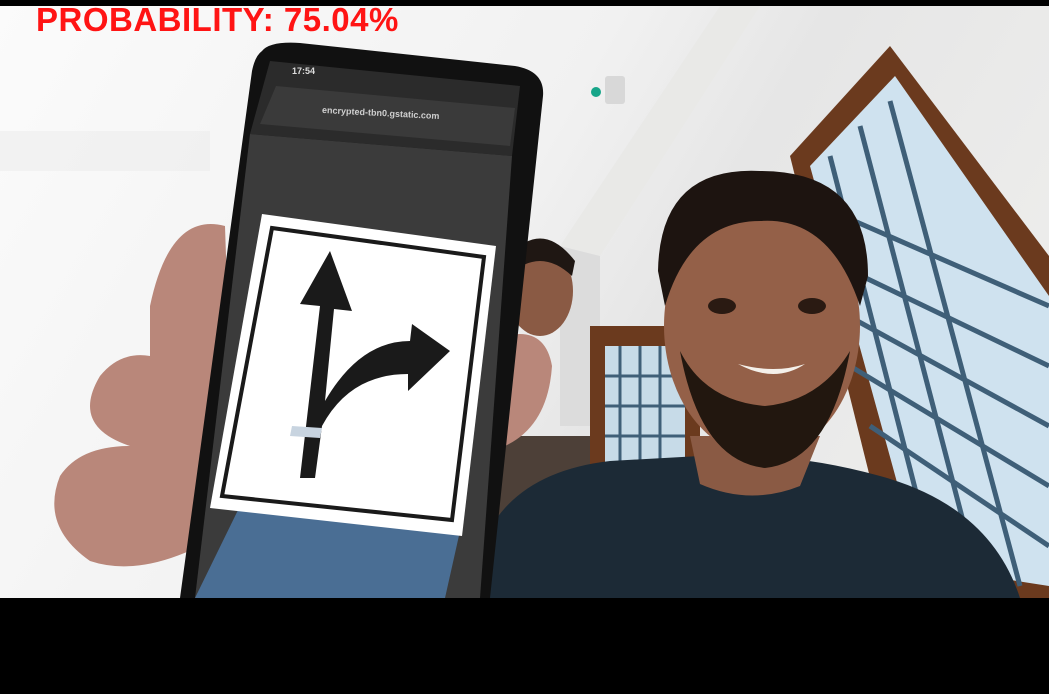 Image resolution: width=1049 pixels, height=694 pixels. I want to click on bottom-letterbox, so click(524, 646).